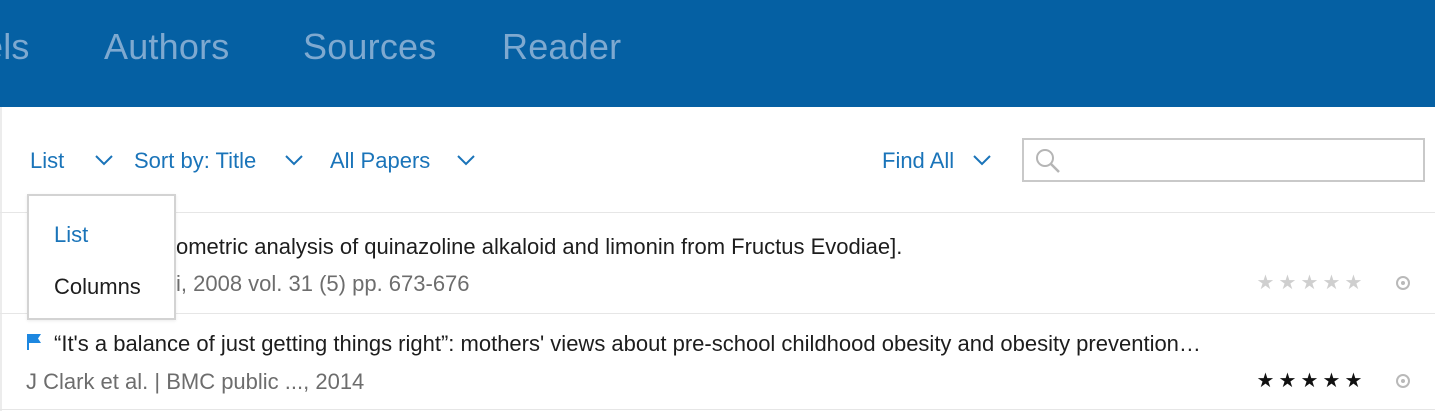 This screenshot has height=411, width=1435. What do you see at coordinates (918, 161) in the screenshot?
I see `find-scope-label: Find All` at bounding box center [918, 161].